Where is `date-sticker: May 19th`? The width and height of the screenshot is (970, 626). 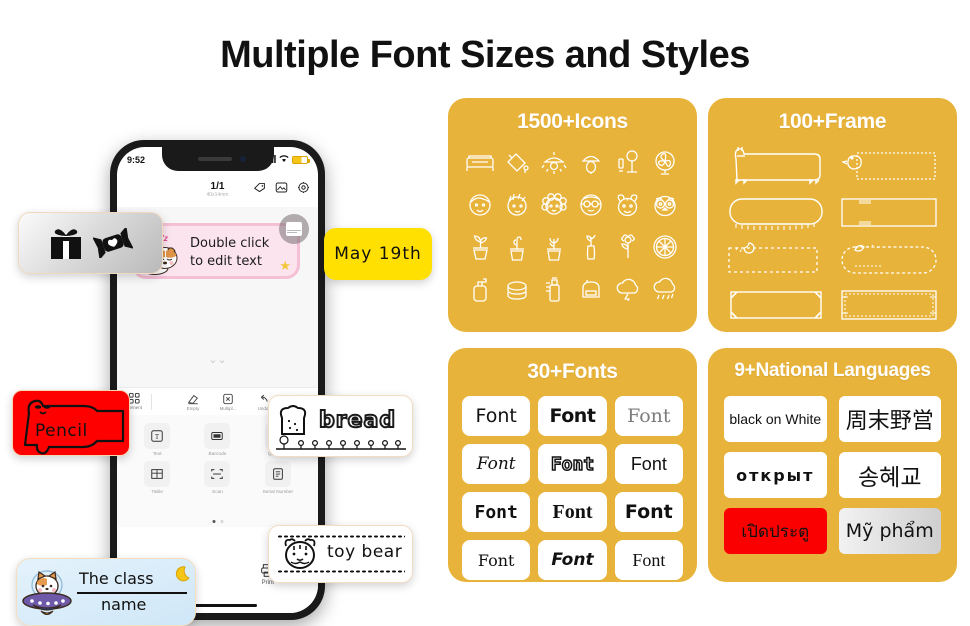 date-sticker: May 19th is located at coordinates (378, 254).